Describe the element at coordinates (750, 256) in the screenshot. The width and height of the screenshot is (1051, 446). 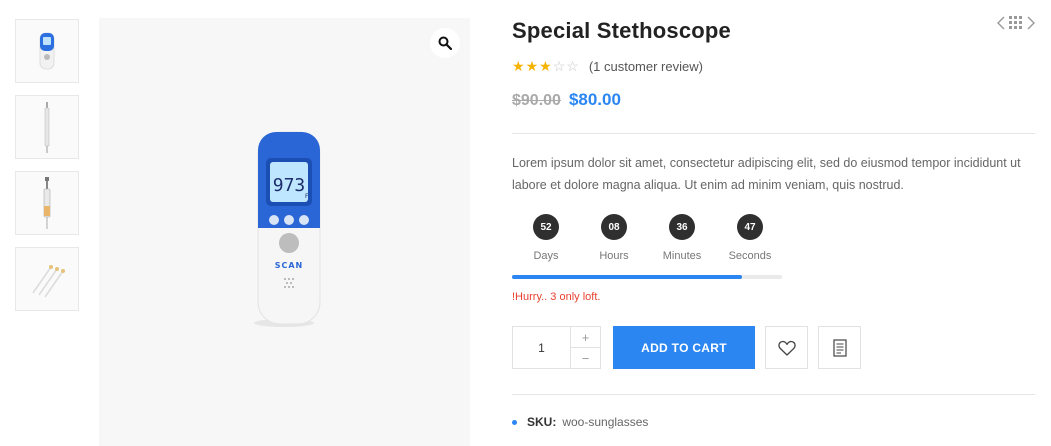
I see `countdown-label: Seconds` at that location.